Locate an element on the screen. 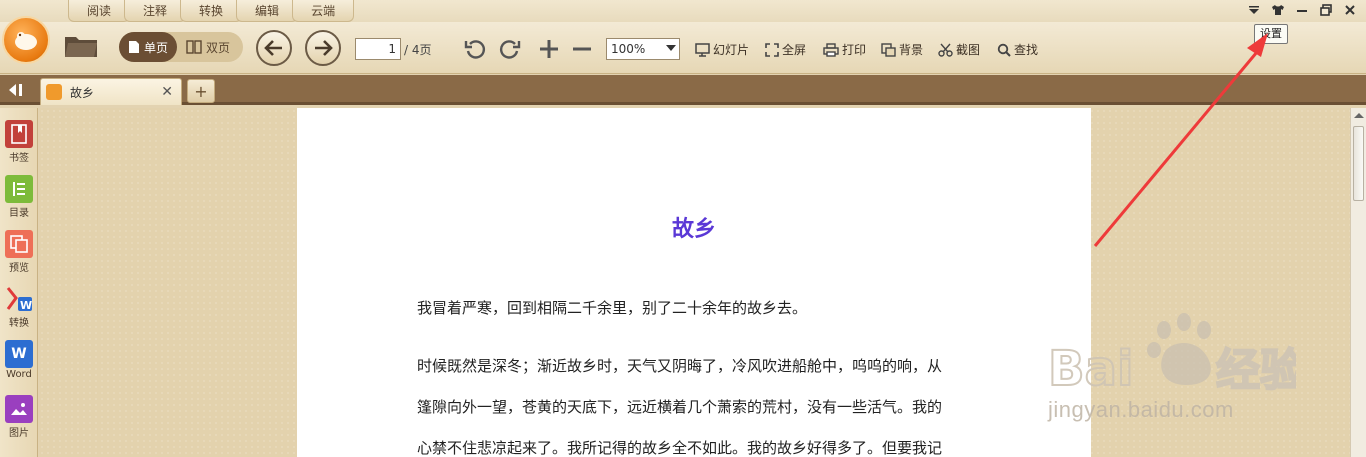 Image resolution: width=1366 pixels, height=457 pixels. vertical-scrollbar is located at coordinates (1358, 282).